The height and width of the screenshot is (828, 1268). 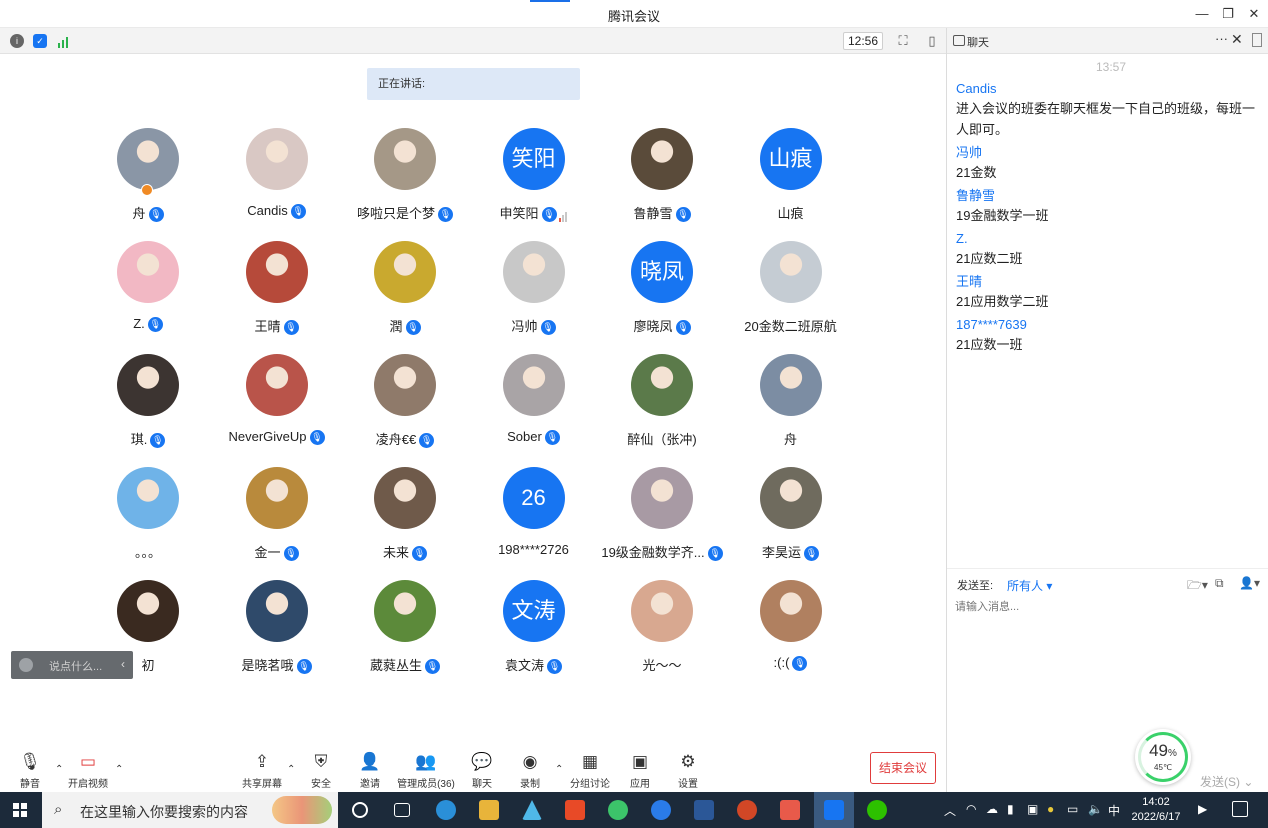 I want to click on wifi-icon: ◠, so click(x=971, y=809).